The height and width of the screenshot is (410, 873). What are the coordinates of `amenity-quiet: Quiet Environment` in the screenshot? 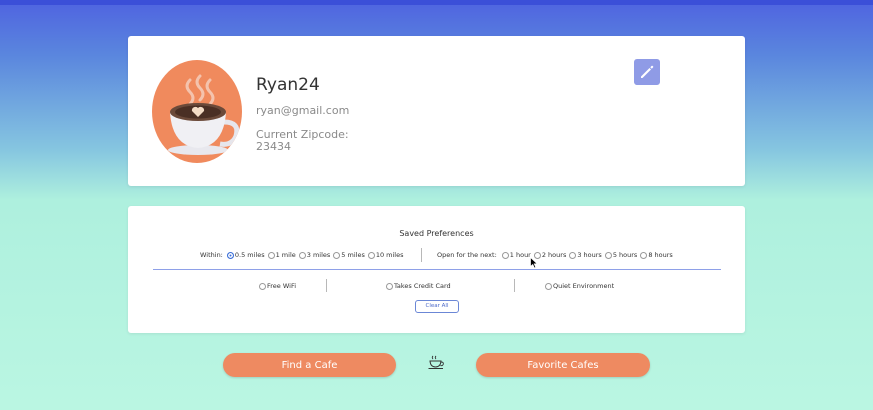 It's located at (578, 286).